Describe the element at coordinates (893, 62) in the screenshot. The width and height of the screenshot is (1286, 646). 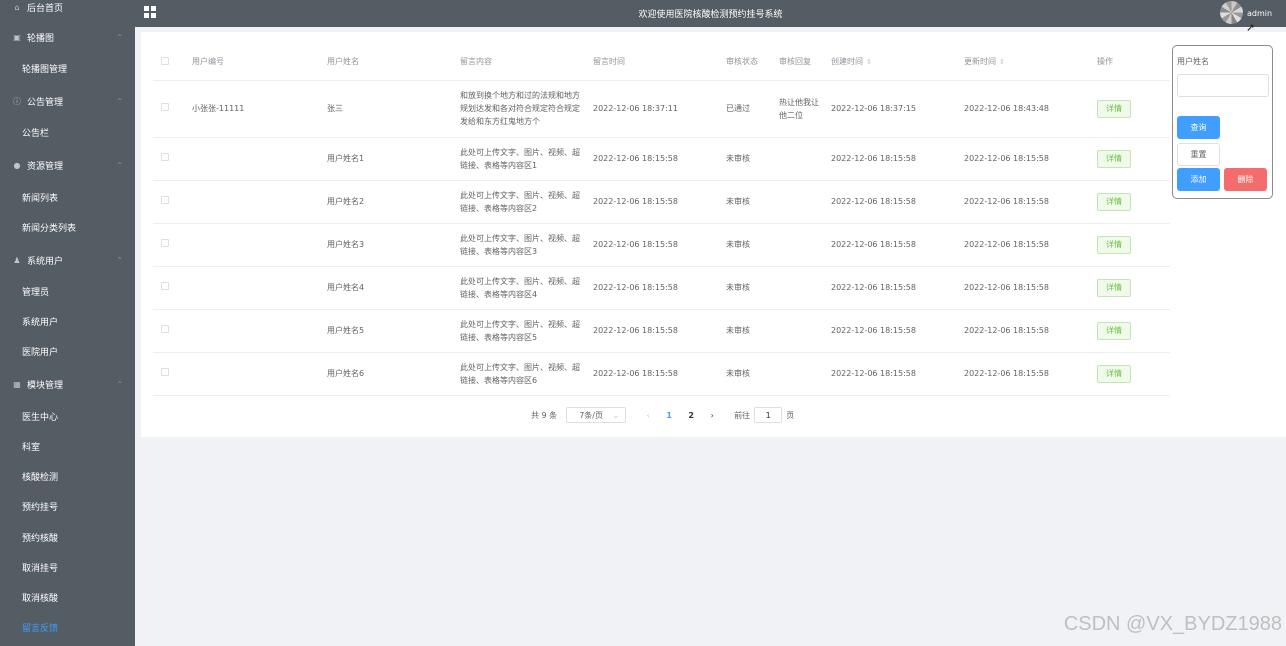
I see `col-created: 创建时间 ⇕` at that location.